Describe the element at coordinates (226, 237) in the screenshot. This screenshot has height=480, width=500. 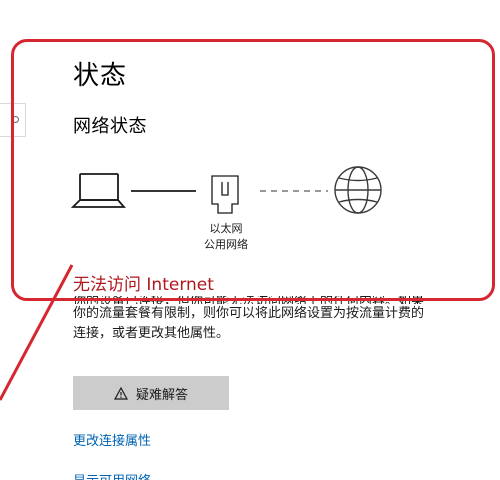
I see `adapter-label: 以太网 公用网络` at that location.